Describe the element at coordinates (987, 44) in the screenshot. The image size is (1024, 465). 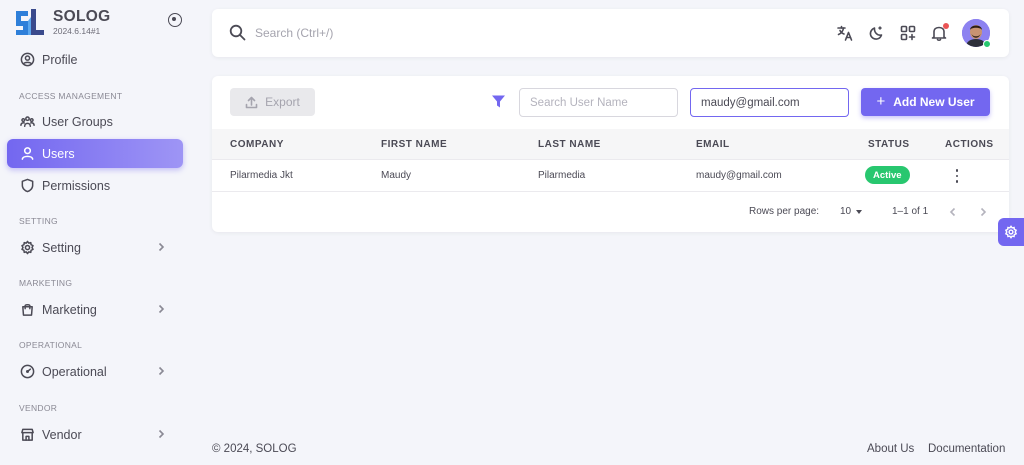
I see `online-status-dot` at that location.